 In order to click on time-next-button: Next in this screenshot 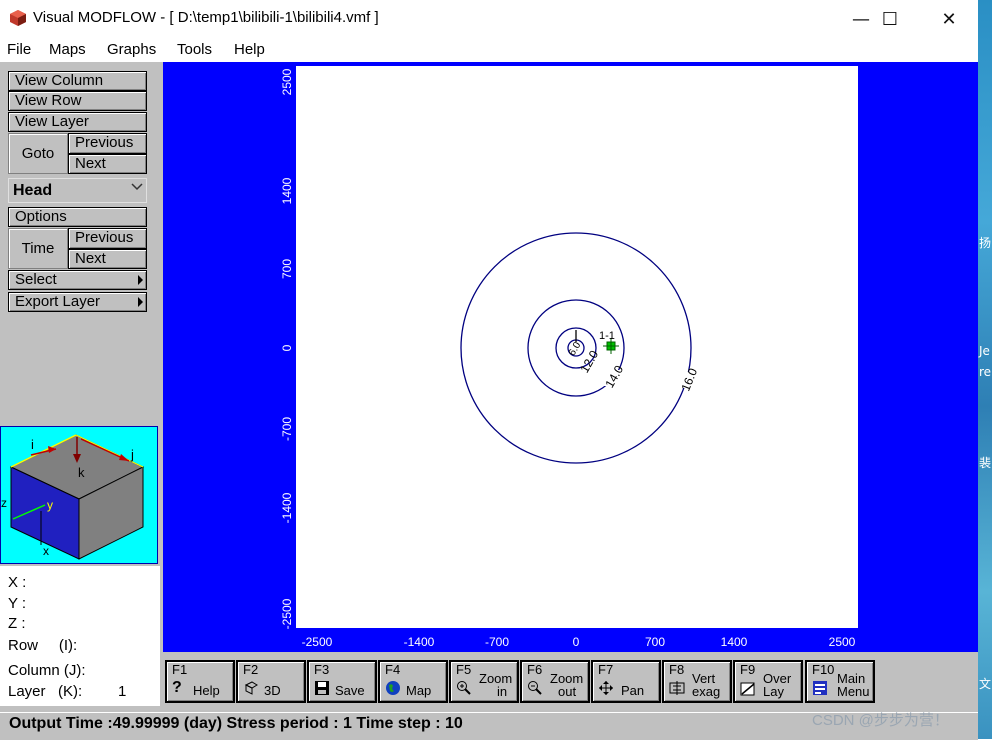, I will do `click(107, 259)`.